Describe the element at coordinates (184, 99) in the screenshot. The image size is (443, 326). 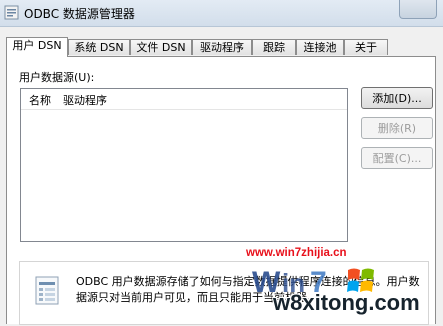
I see `list-header: 名称 驱动程序` at that location.